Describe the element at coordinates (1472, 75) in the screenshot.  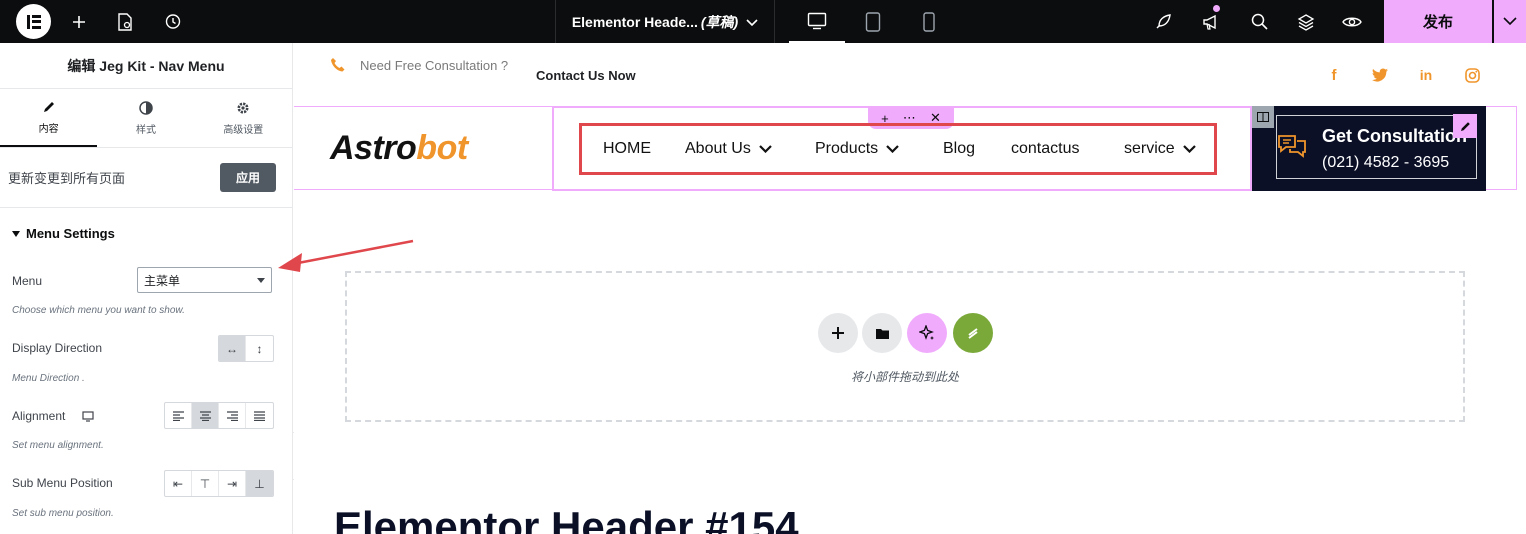
I see `instagram-icon` at that location.